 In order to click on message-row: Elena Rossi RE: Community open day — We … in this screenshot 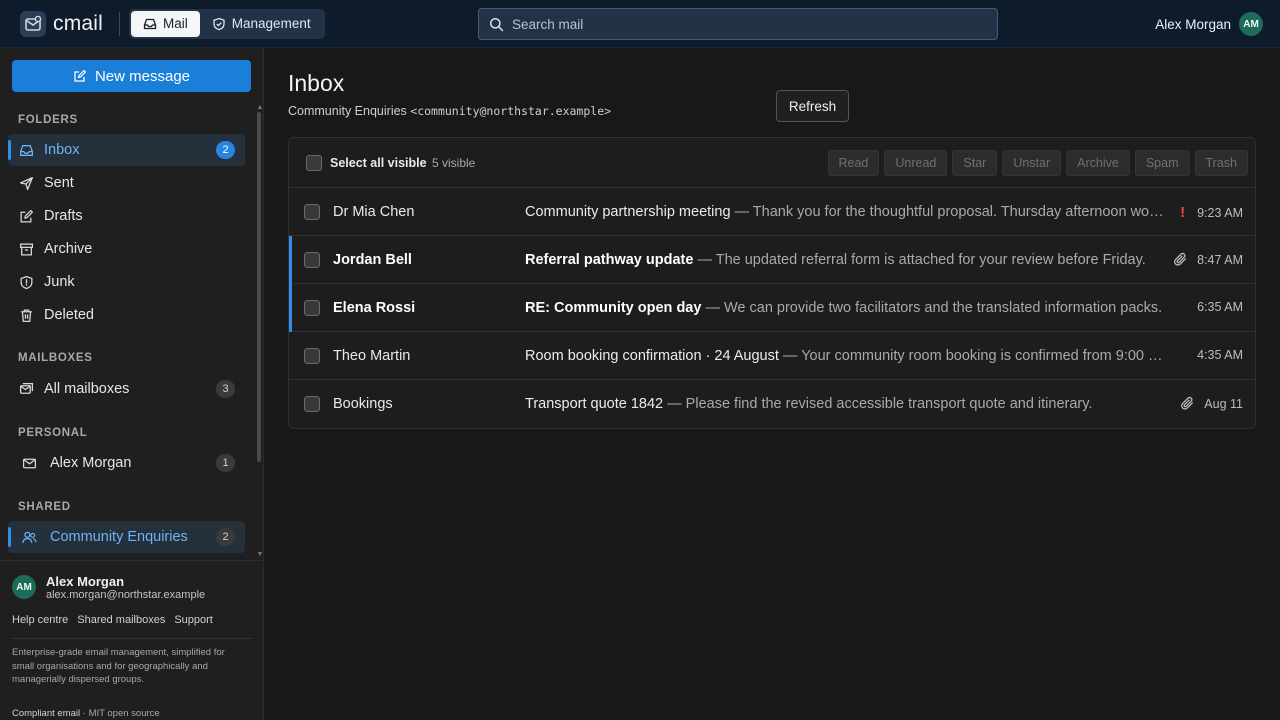, I will do `click(772, 308)`.